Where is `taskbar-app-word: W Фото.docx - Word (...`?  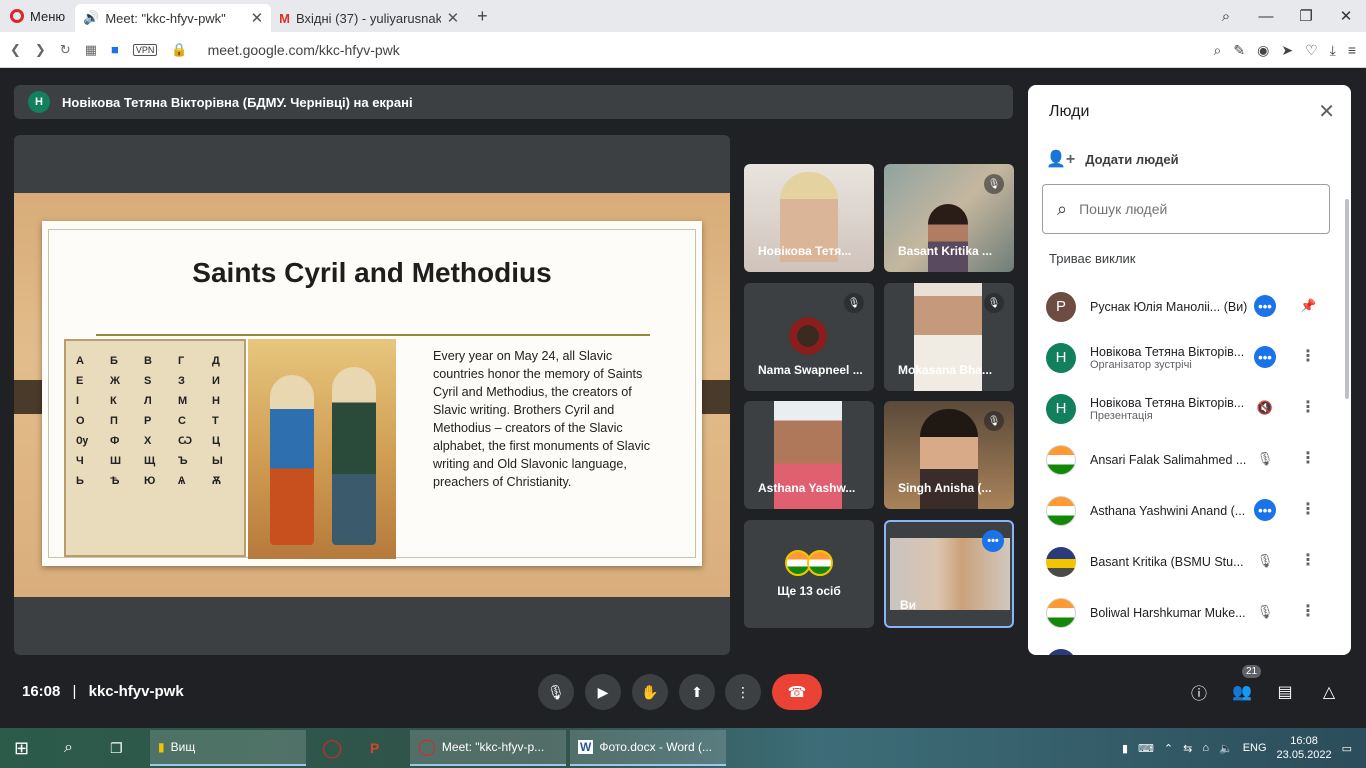 taskbar-app-word: W Фото.docx - Word (... is located at coordinates (648, 748).